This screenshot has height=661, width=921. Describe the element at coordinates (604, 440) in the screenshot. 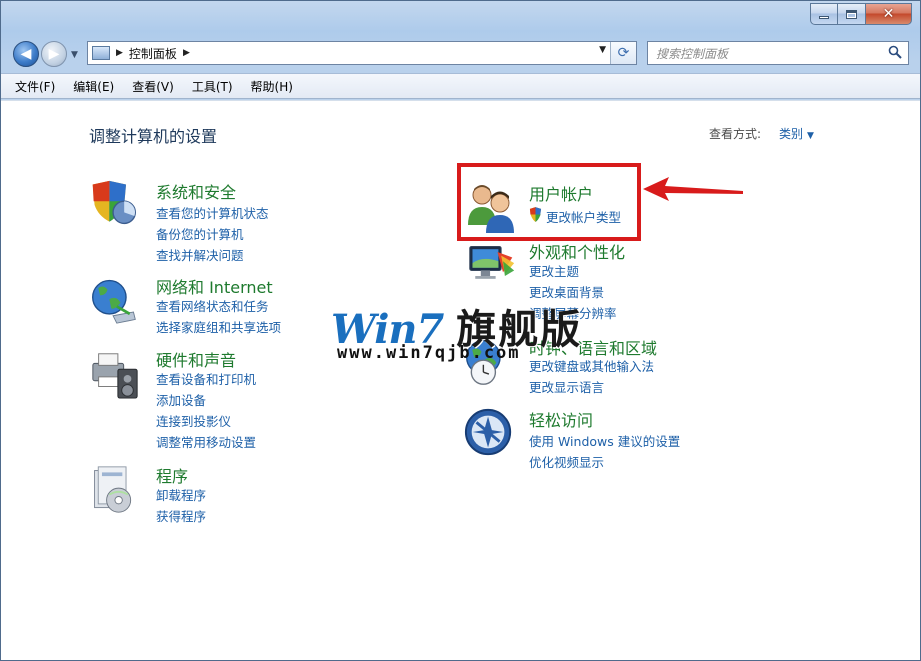

I see `category-link: 使用 Windows 建议的设置` at that location.